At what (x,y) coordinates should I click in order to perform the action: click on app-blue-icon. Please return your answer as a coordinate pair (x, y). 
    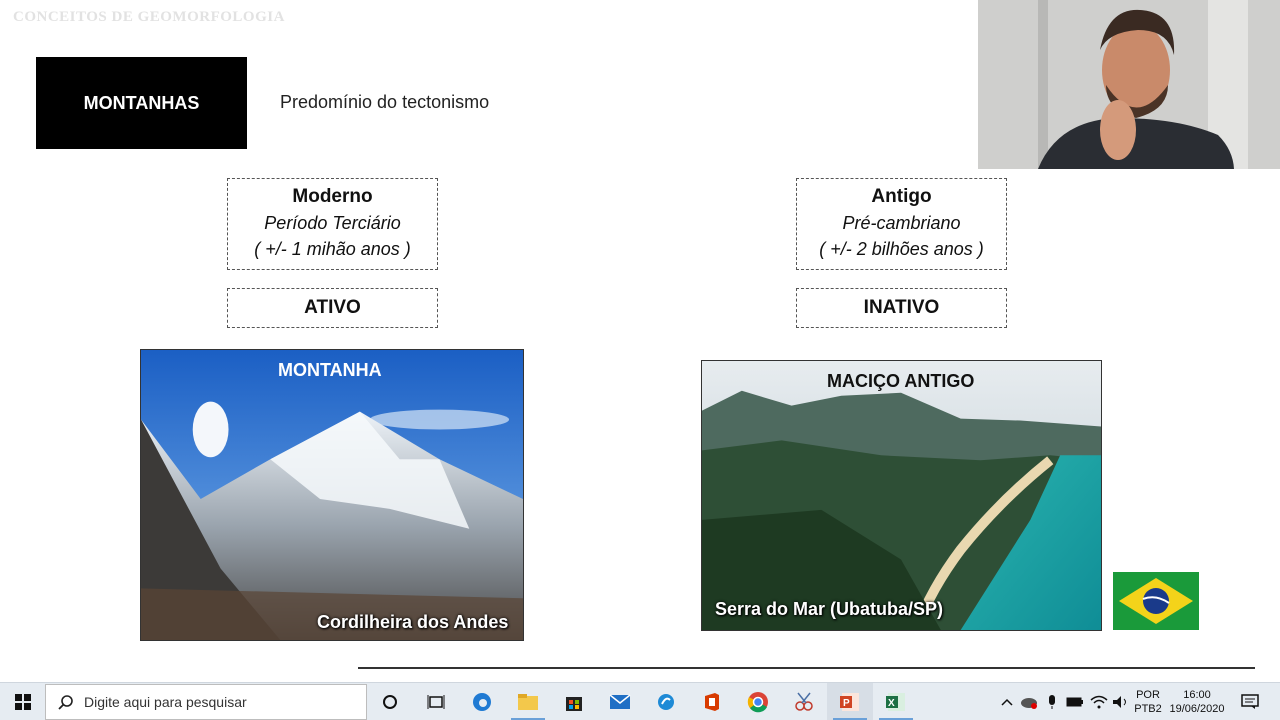
    Looking at the image, I should click on (666, 701).